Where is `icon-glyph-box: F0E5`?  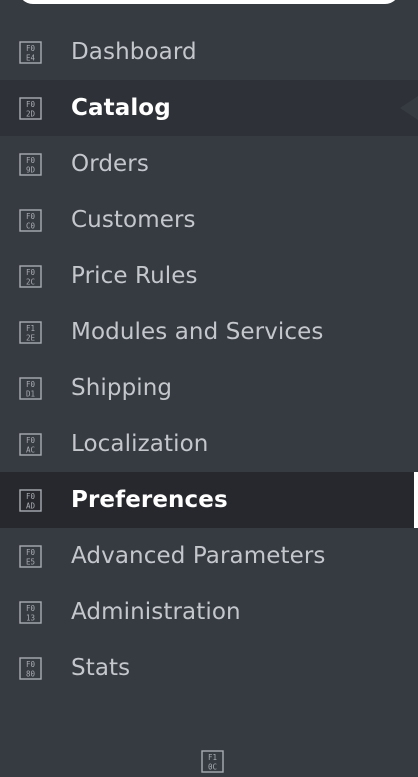
icon-glyph-box: F0E5 is located at coordinates (30, 556).